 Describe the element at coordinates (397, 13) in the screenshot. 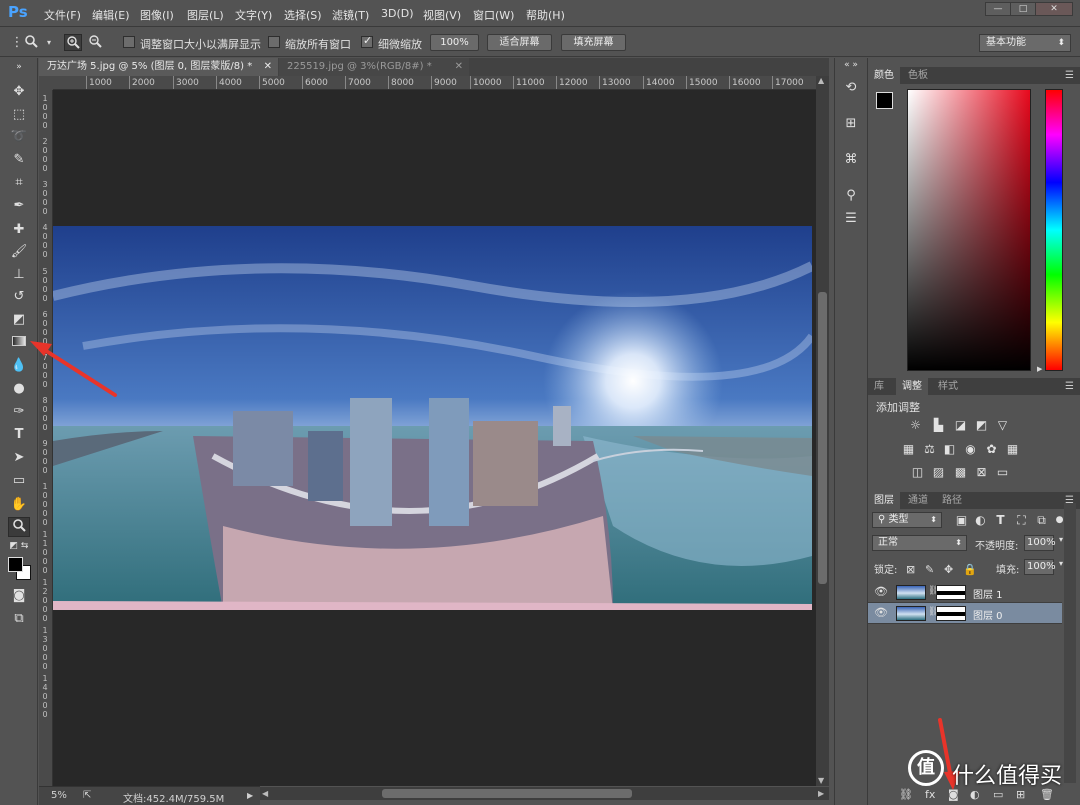

I see `menu-3d: 3D(D)` at that location.